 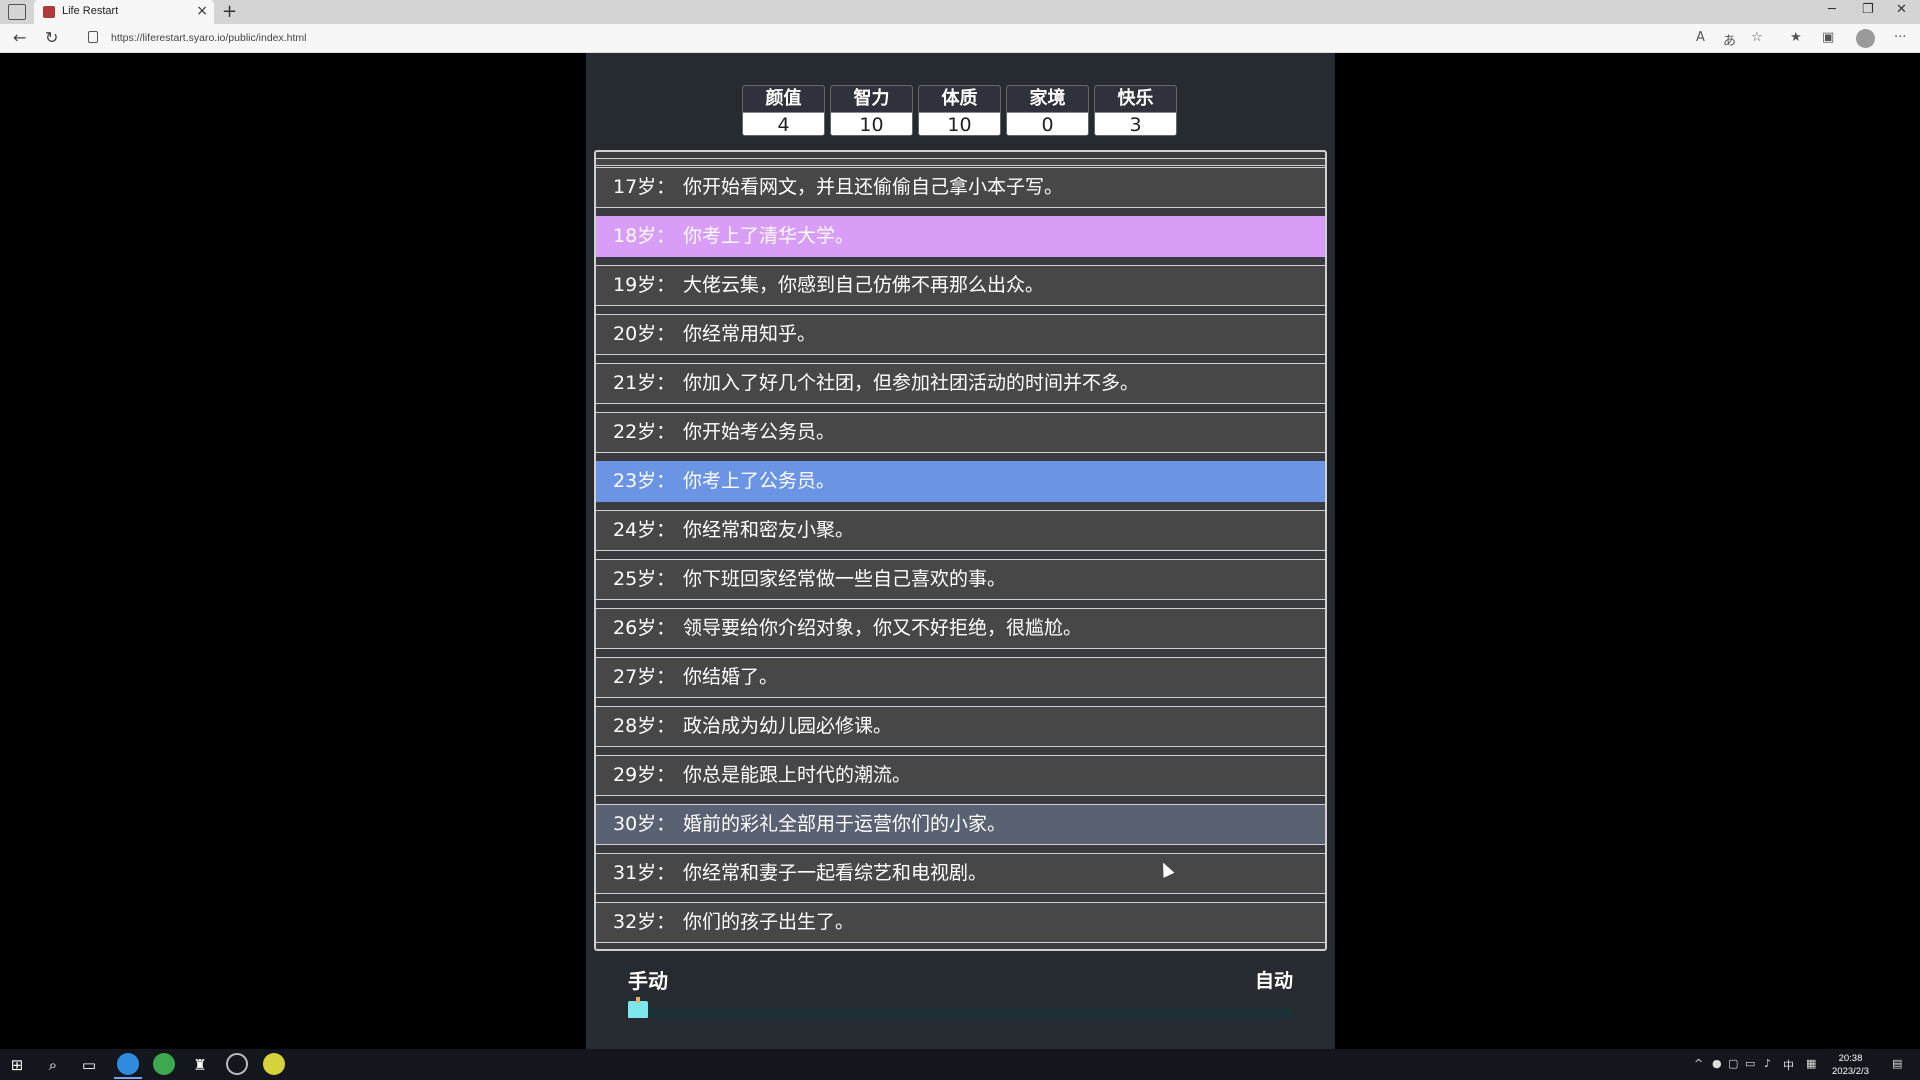 What do you see at coordinates (1832, 9) in the screenshot?
I see `minimize-icon: ─` at bounding box center [1832, 9].